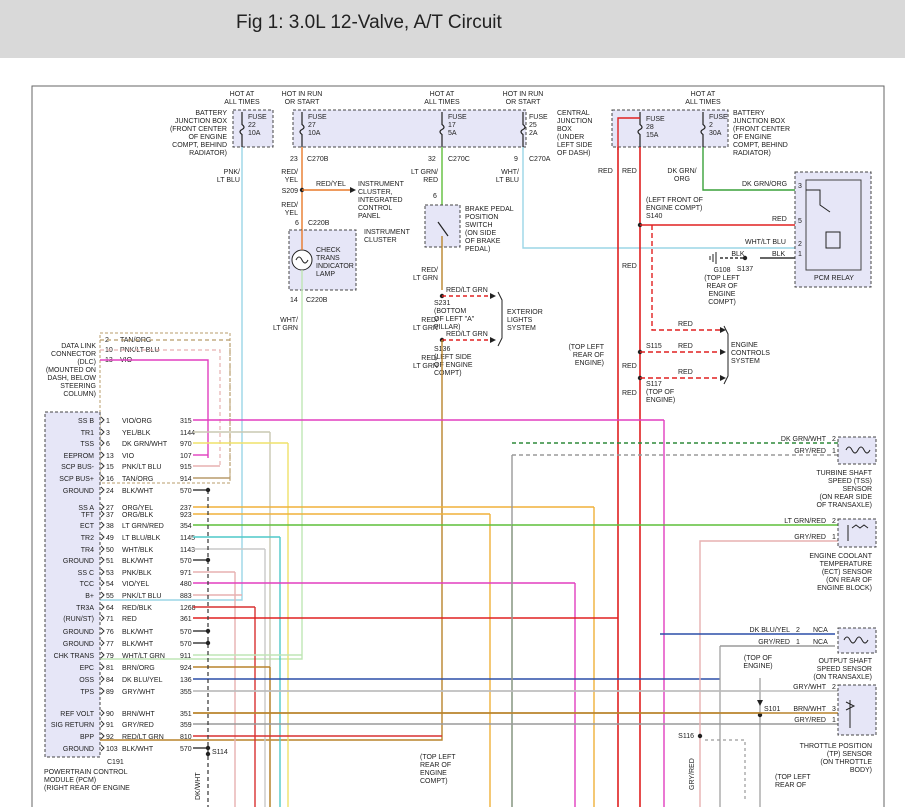 The image size is (905, 807). Describe the element at coordinates (429, 358) in the screenshot. I see `wire-label-red-lt-grn-3: RED/` at that location.